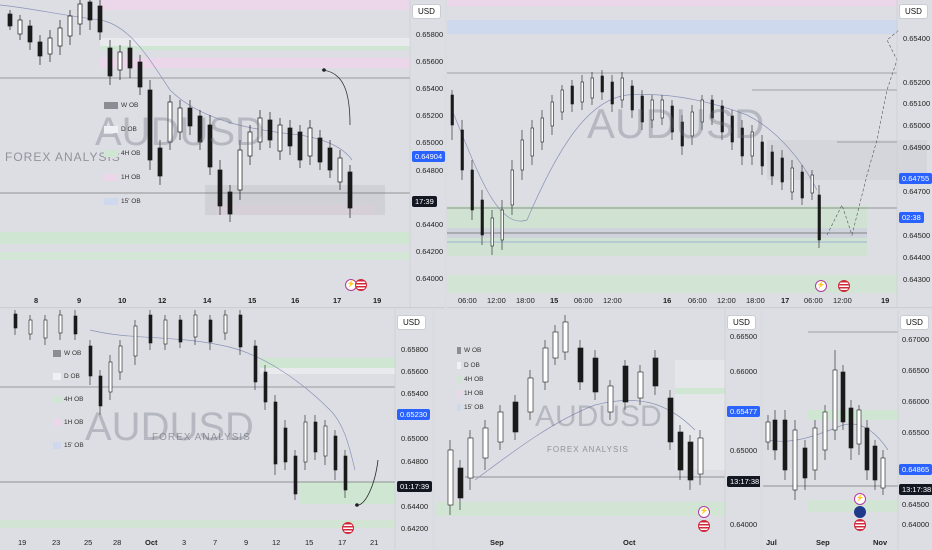 Image resolution: width=932 pixels, height=550 pixels. Describe the element at coordinates (880, 542) in the screenshot. I see `time-tick: Nov` at that location.